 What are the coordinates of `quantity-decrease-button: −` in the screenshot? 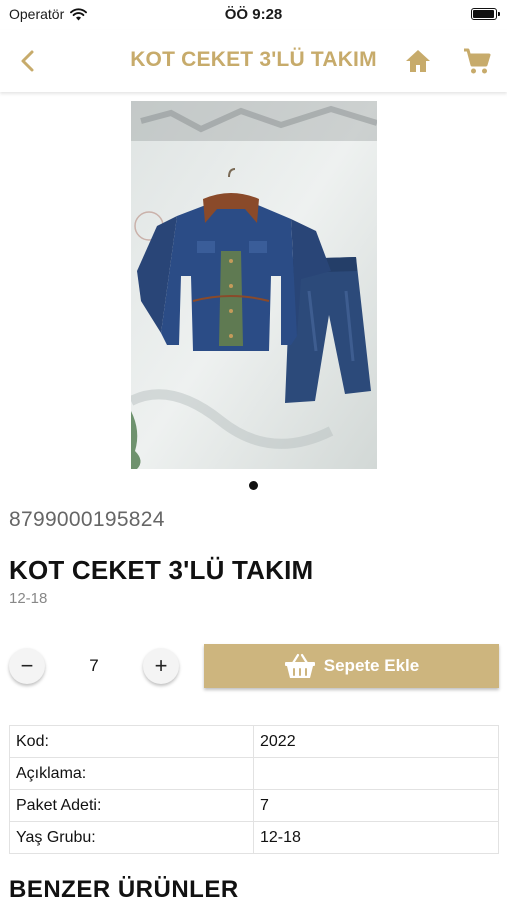 It's located at (27, 666).